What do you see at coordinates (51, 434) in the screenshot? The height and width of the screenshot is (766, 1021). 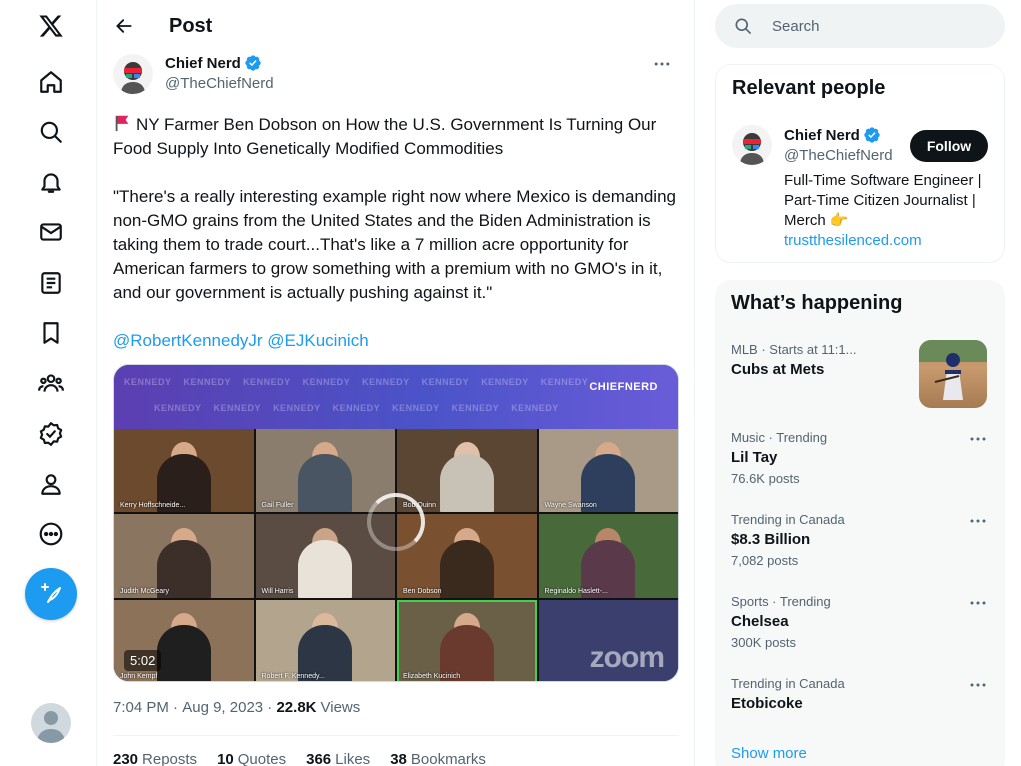 I see `verified-icon` at bounding box center [51, 434].